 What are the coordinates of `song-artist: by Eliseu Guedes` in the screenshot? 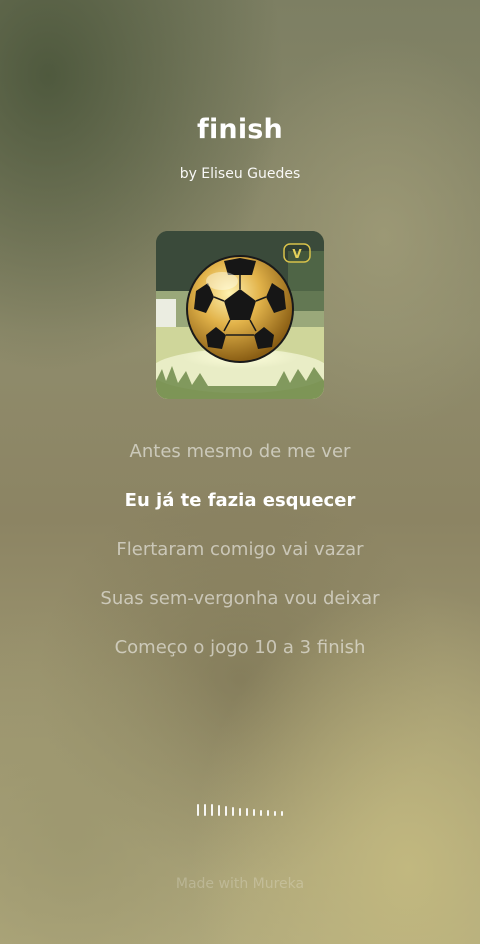 It's located at (240, 174).